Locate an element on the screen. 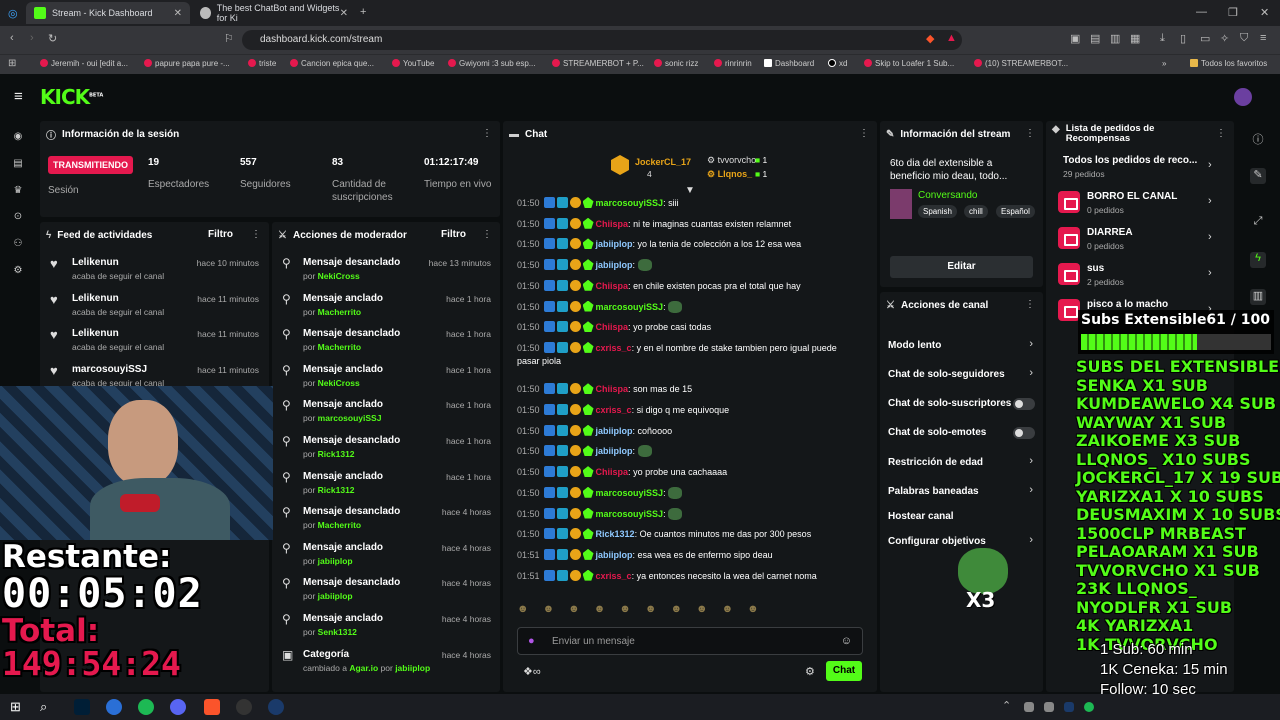  channel-action-item: Chat de solo-seguidores › is located at coordinates (961, 378).